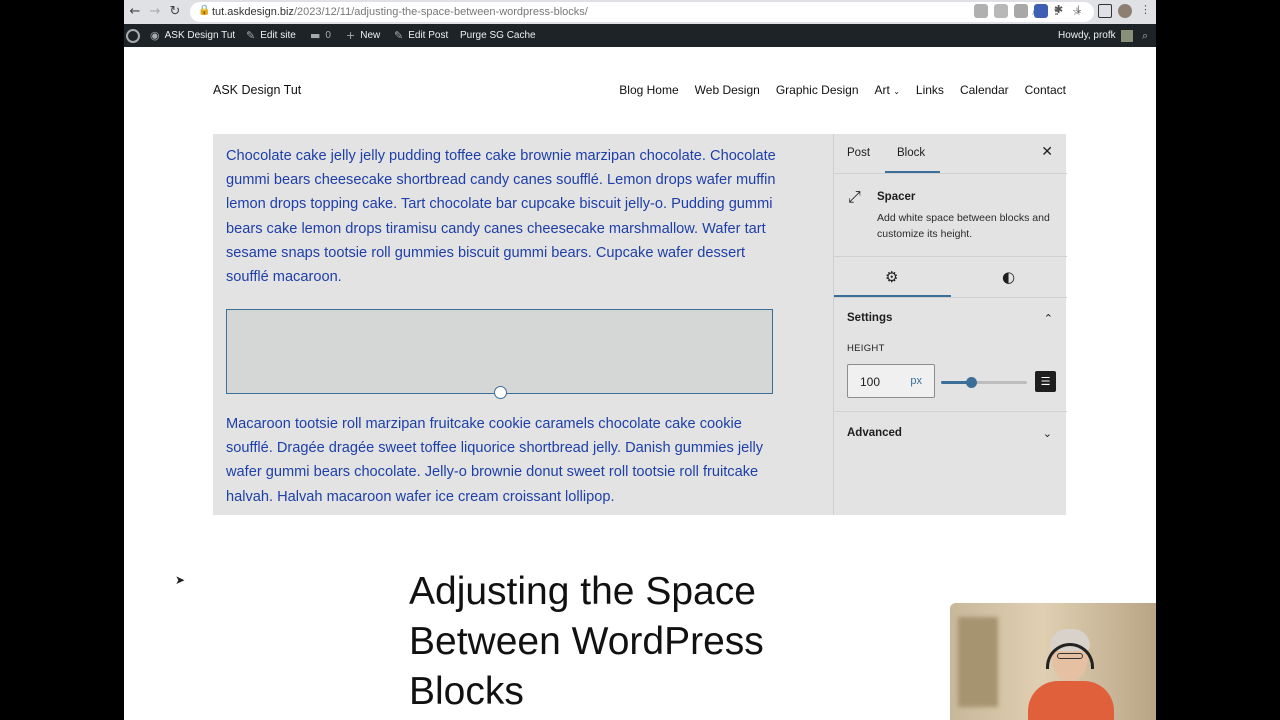 The width and height of the screenshot is (1280, 720). Describe the element at coordinates (204, 10) in the screenshot. I see `lock-icon: 🔒` at that location.